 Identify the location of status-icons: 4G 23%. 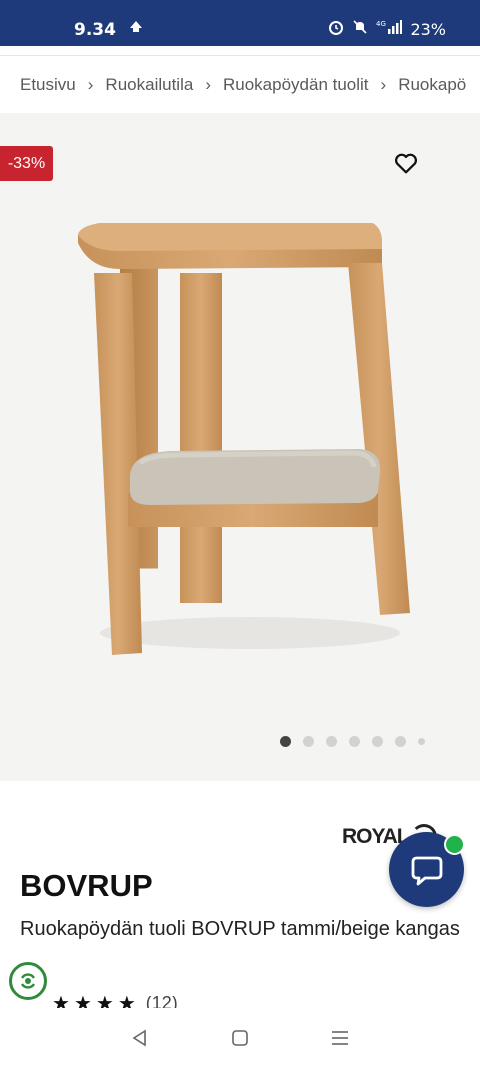
(387, 29).